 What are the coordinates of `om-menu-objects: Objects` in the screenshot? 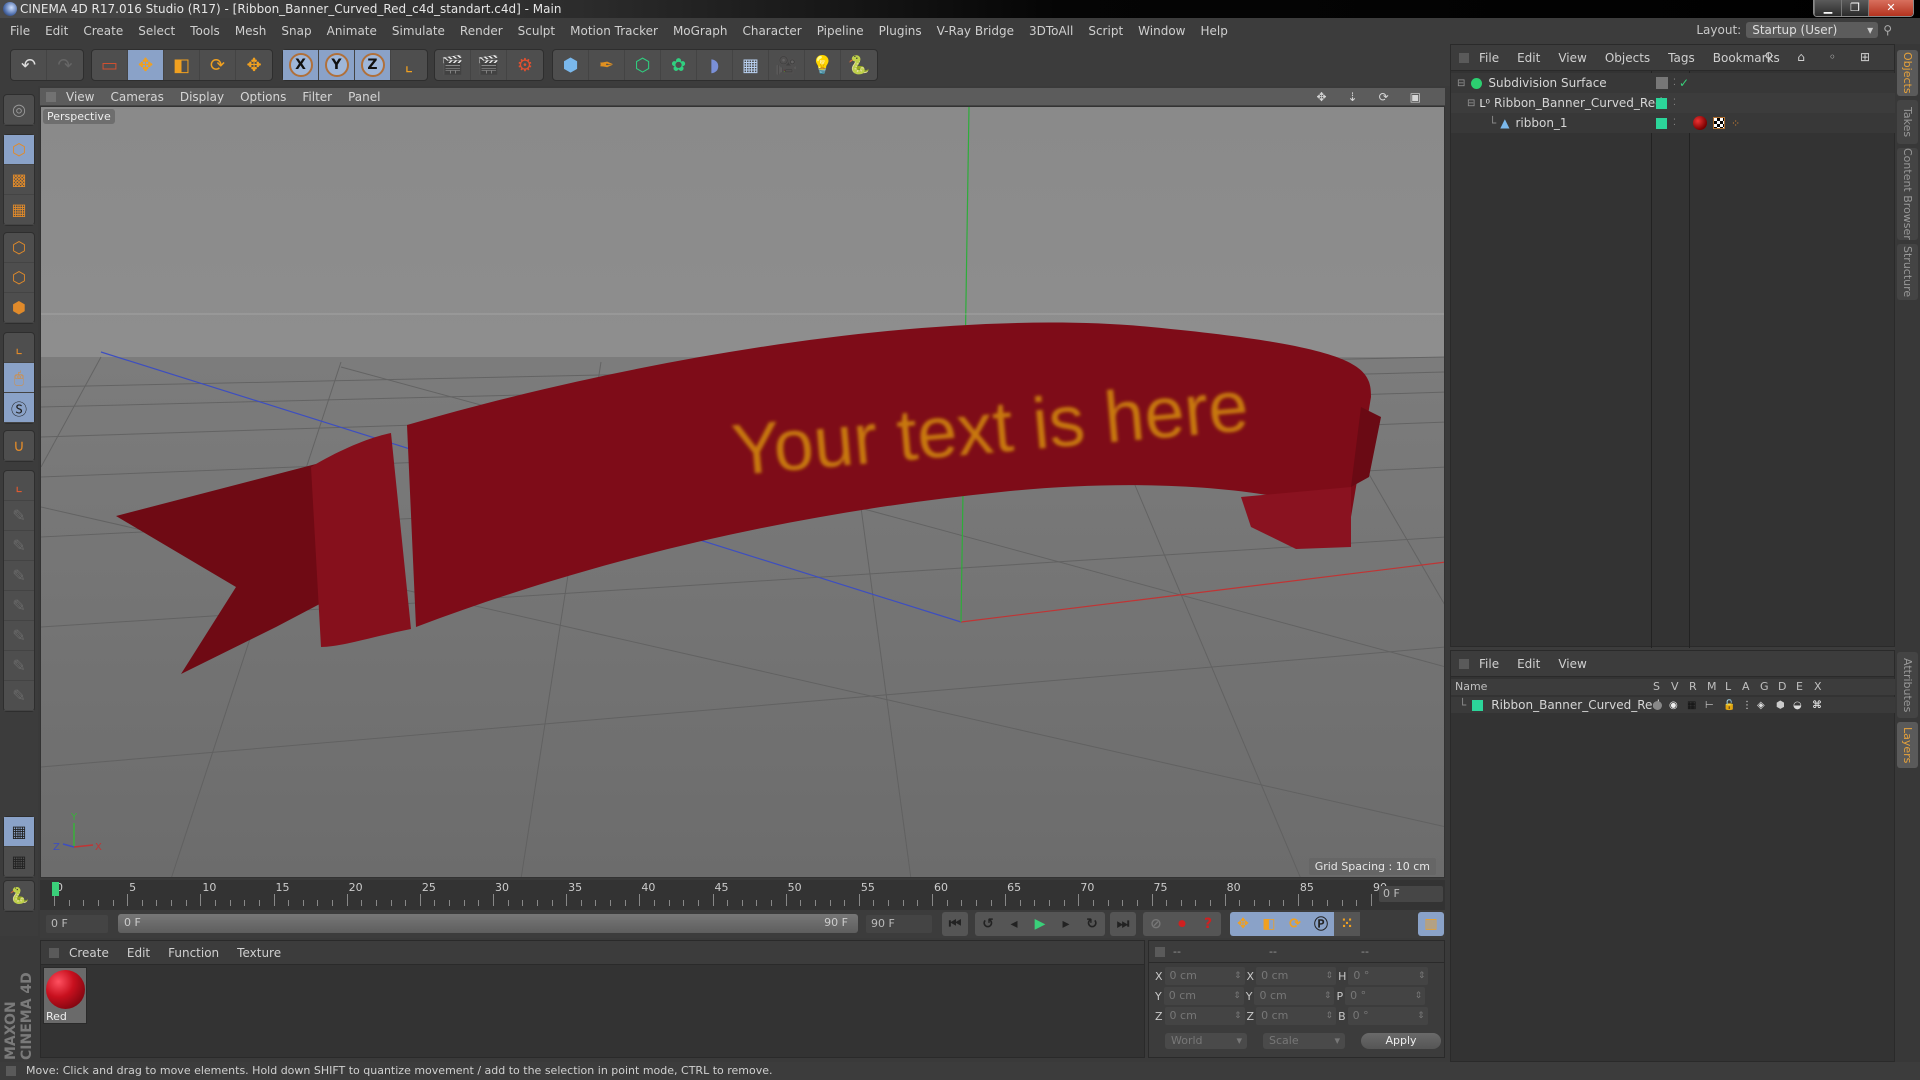 It's located at (1627, 58).